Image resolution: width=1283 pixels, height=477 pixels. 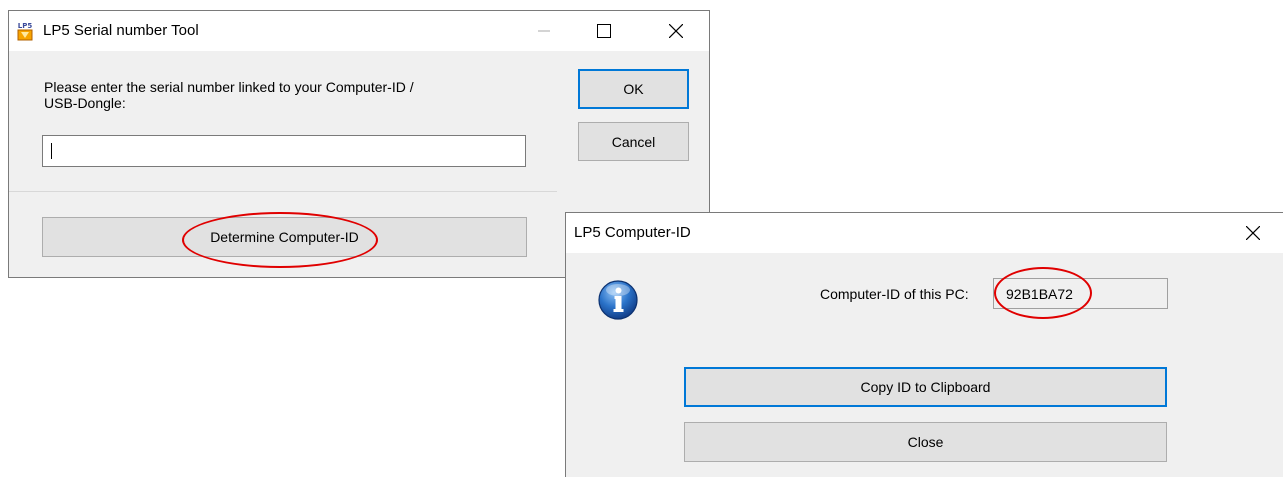 What do you see at coordinates (51, 151) in the screenshot?
I see `text-caret` at bounding box center [51, 151].